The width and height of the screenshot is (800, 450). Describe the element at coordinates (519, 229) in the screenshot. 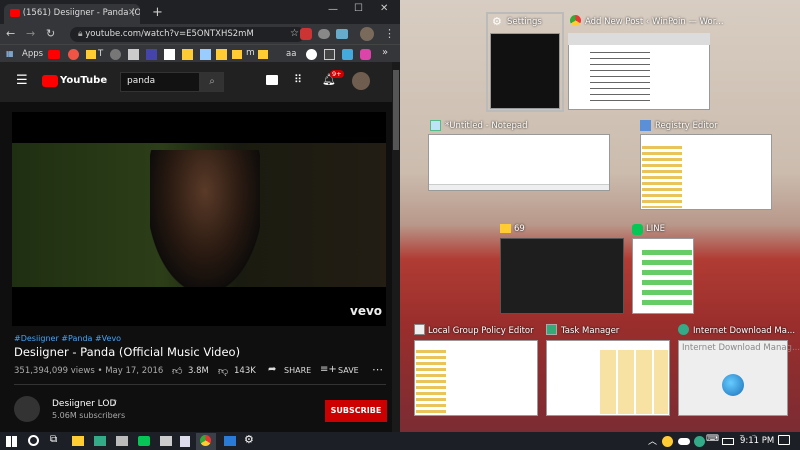

I see `window-title-explorer: 69` at that location.